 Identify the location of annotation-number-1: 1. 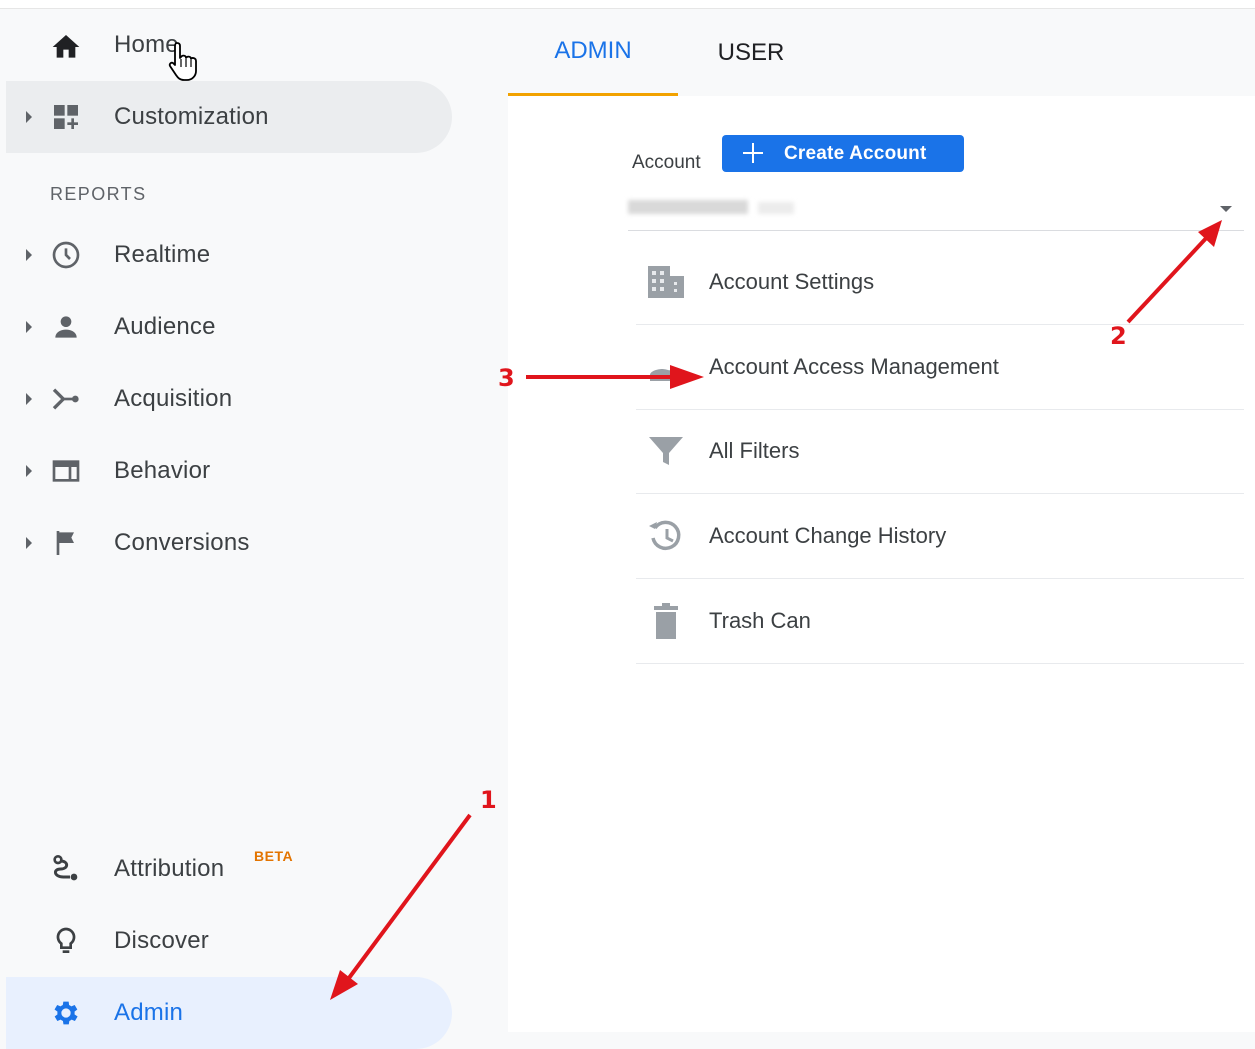
(488, 800).